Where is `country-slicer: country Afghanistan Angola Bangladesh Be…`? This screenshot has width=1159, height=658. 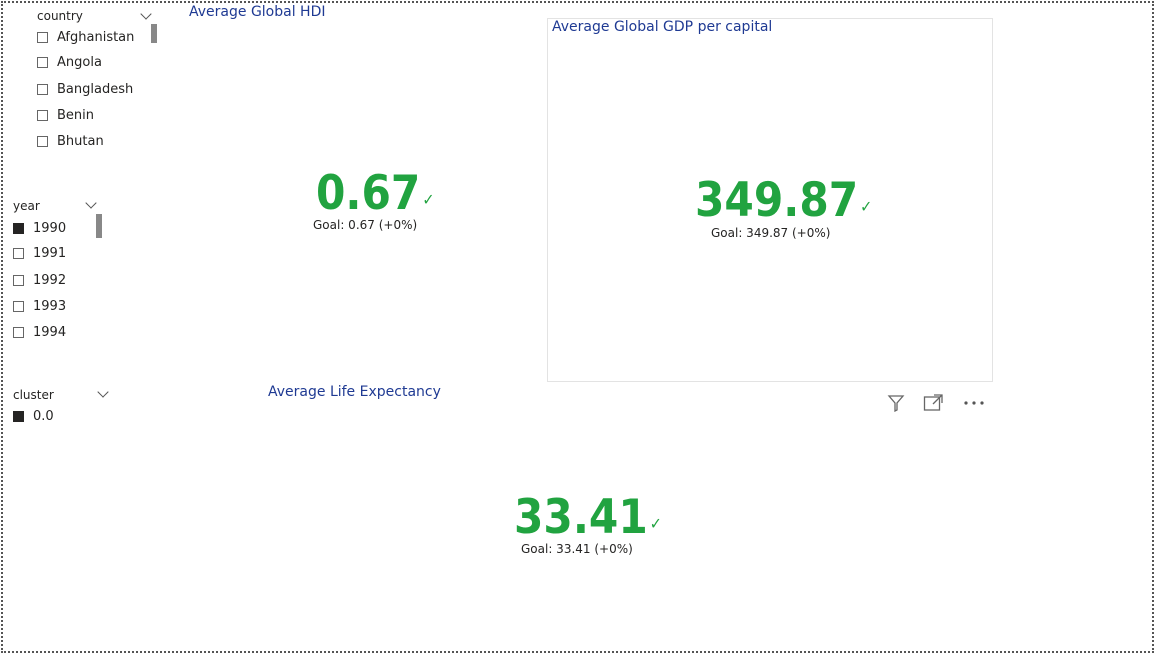
country-slicer: country Afghanistan Angola Bangladesh Be… is located at coordinates (95, 81).